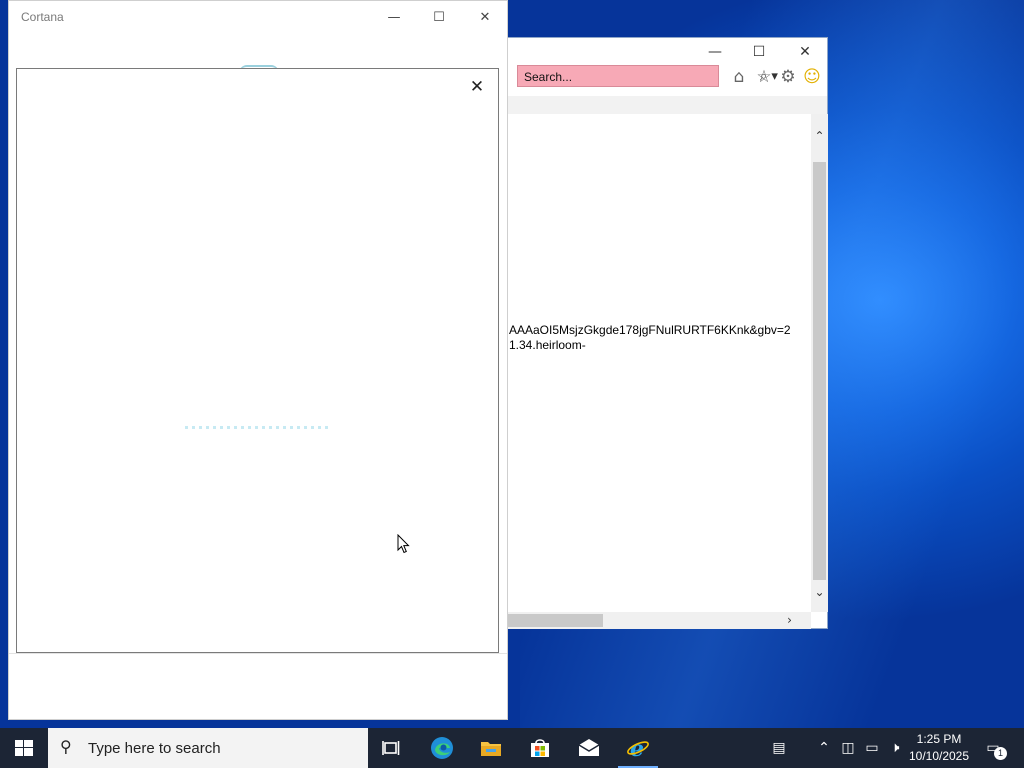 The image size is (1024, 768). Describe the element at coordinates (394, 18) in the screenshot. I see `cortana-minimize-button: —` at that location.